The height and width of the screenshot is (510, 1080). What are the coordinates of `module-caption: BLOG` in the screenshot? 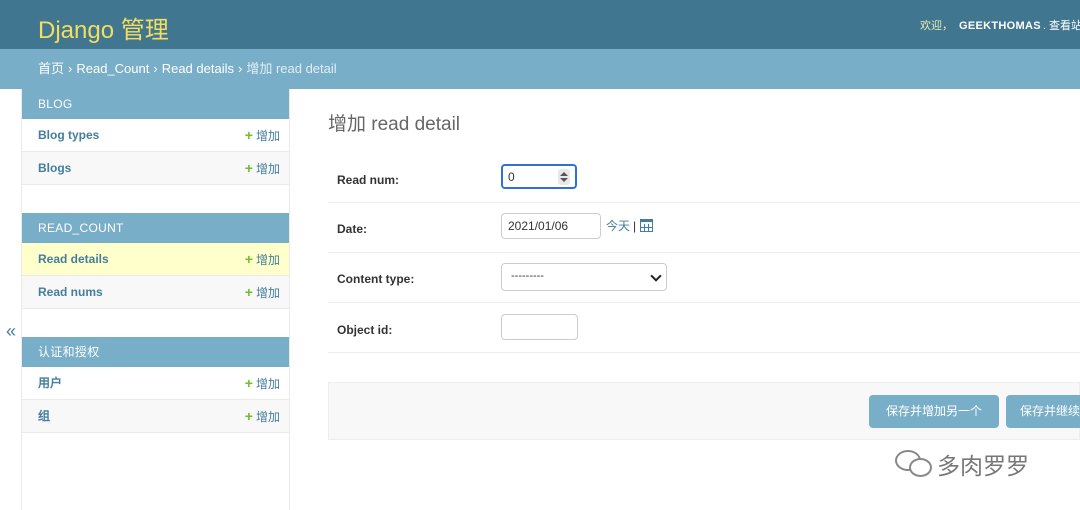 It's located at (155, 104).